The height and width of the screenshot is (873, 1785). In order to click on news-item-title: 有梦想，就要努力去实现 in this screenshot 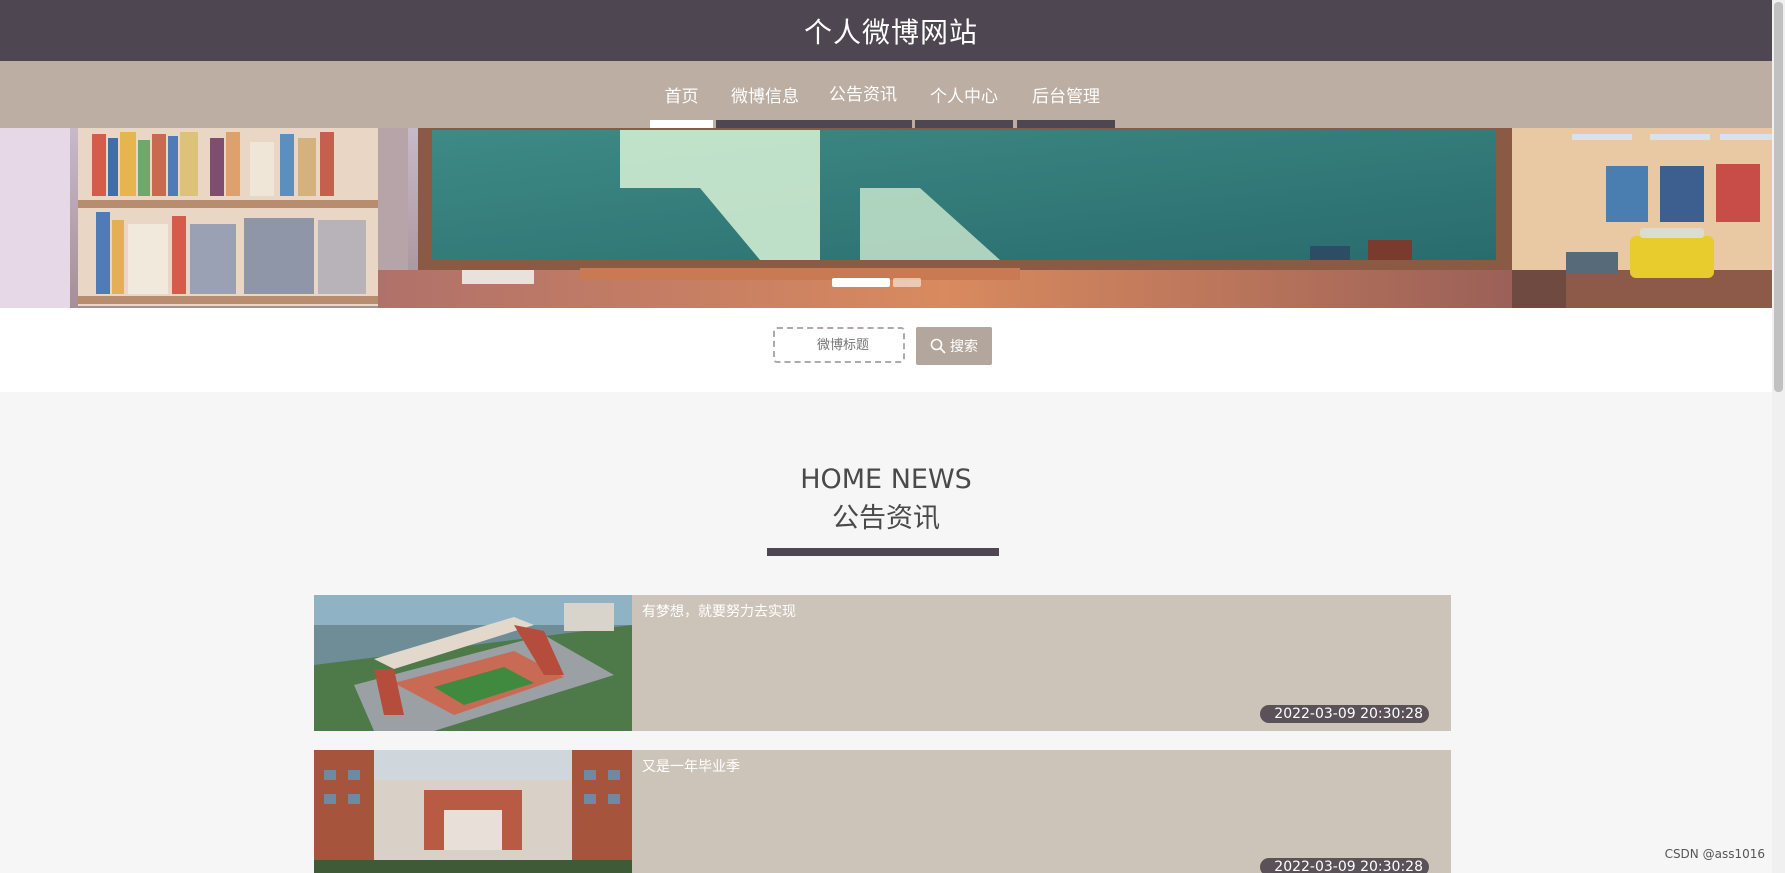, I will do `click(719, 612)`.